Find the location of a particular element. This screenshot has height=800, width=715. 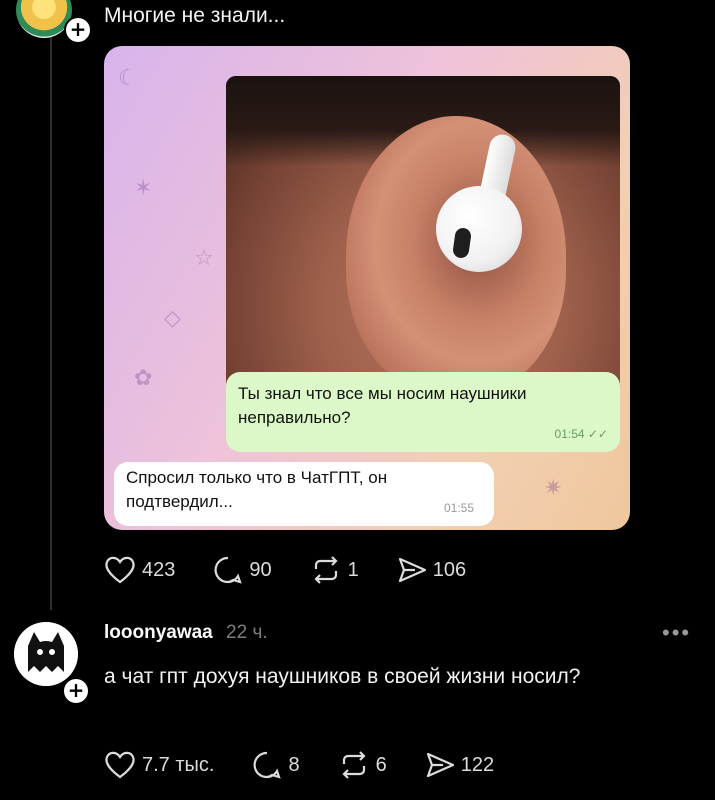

reply-button: 8 is located at coordinates (276, 765).